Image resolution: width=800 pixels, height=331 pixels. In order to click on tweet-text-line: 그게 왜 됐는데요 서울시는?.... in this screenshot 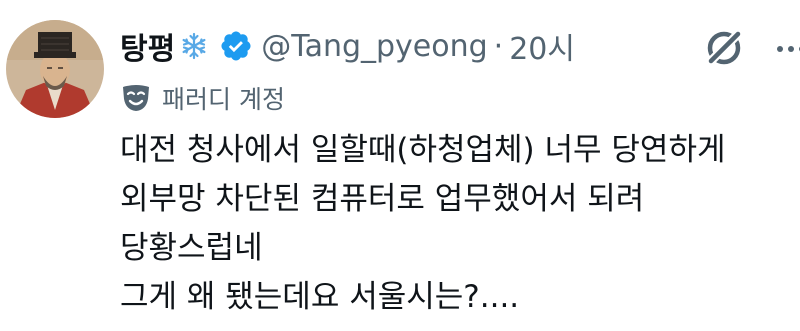, I will do `click(320, 297)`.